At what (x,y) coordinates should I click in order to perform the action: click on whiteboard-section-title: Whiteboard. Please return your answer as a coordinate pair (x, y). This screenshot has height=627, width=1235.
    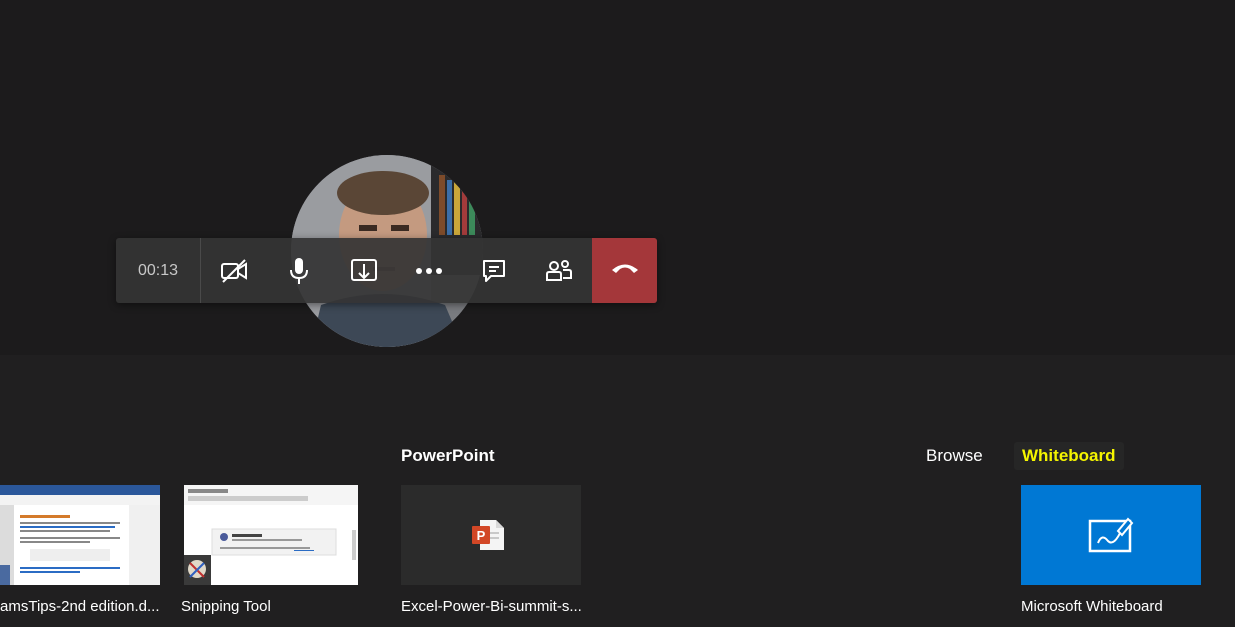
    Looking at the image, I should click on (1069, 456).